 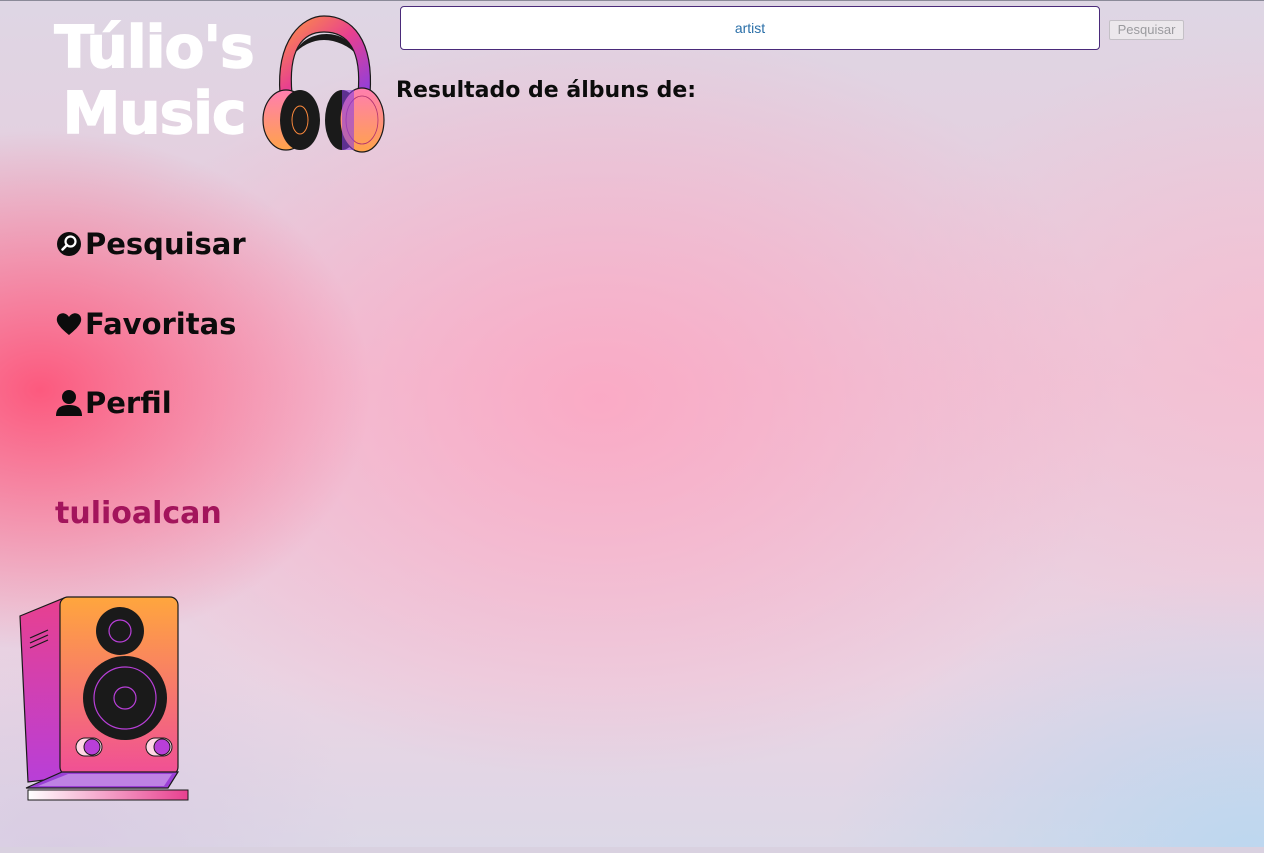 What do you see at coordinates (632, 0) in the screenshot?
I see `window-top-edge` at bounding box center [632, 0].